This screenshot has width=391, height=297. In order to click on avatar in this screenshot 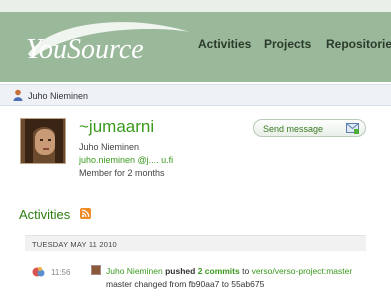, I will do `click(43, 141)`.